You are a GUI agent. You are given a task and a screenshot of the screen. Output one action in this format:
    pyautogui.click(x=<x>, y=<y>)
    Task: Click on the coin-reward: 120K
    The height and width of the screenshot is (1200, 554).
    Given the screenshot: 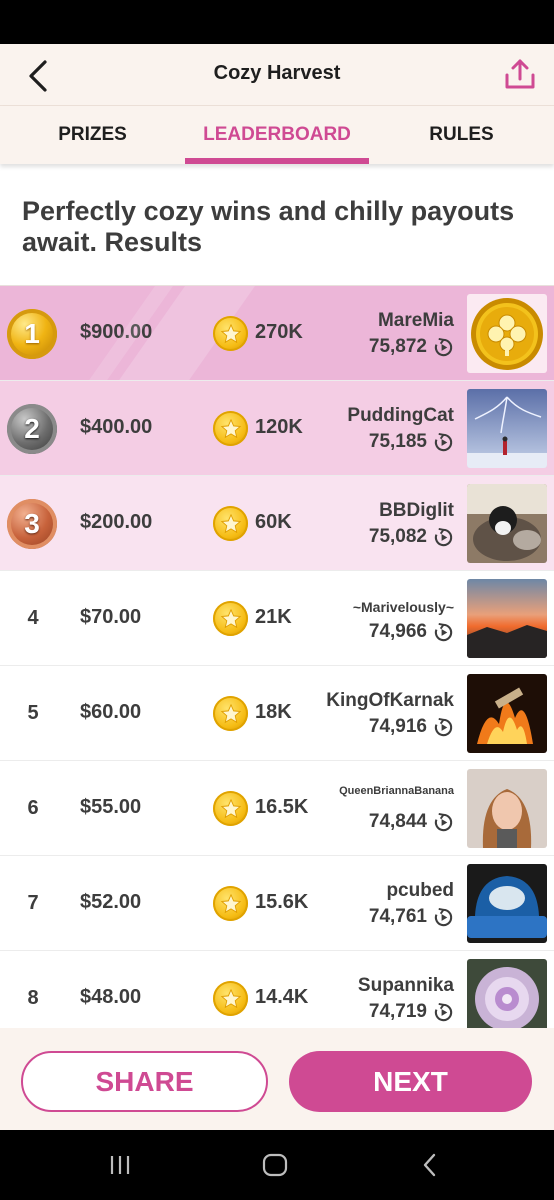 What is the action you would take?
    pyautogui.click(x=279, y=427)
    